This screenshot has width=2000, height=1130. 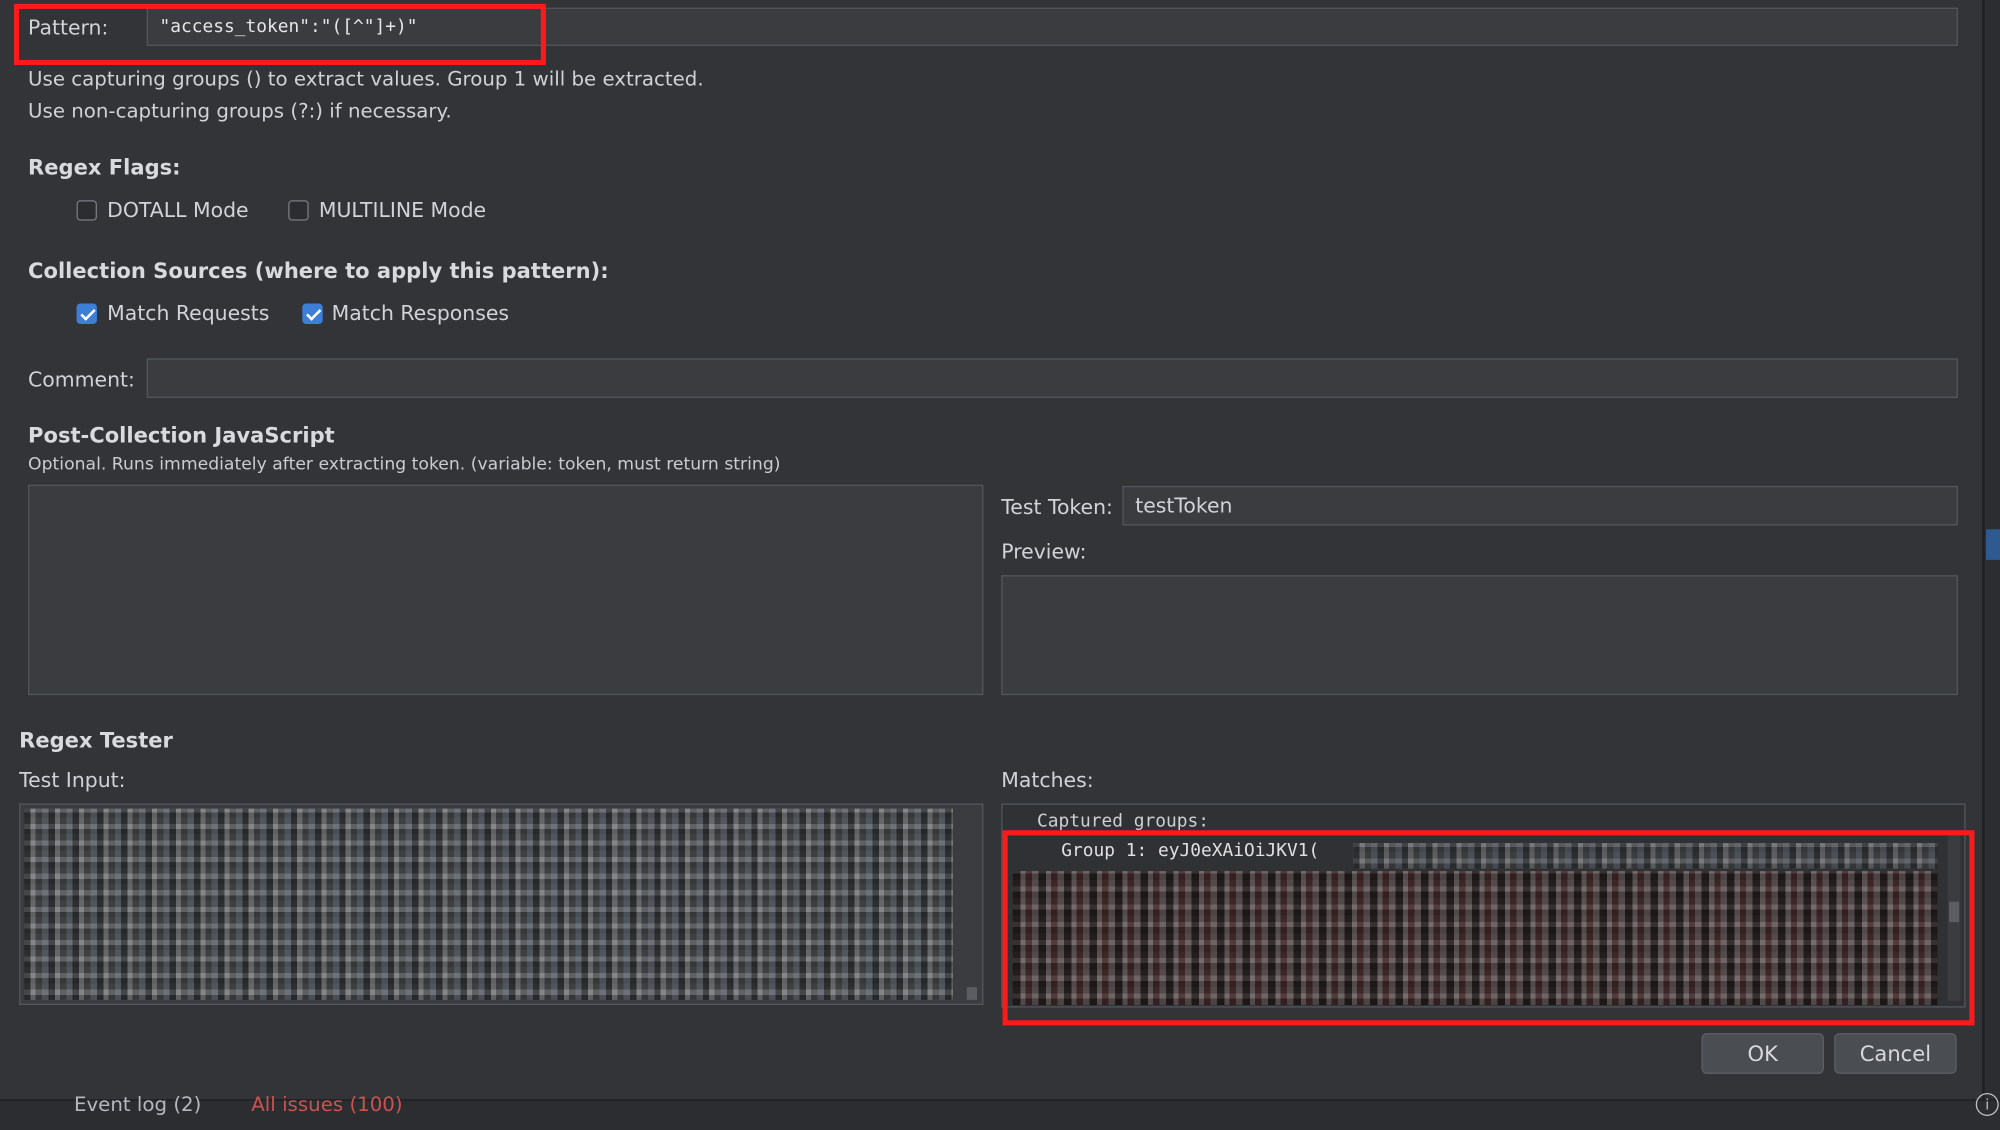 I want to click on match-requests-checkbox, so click(x=86, y=313).